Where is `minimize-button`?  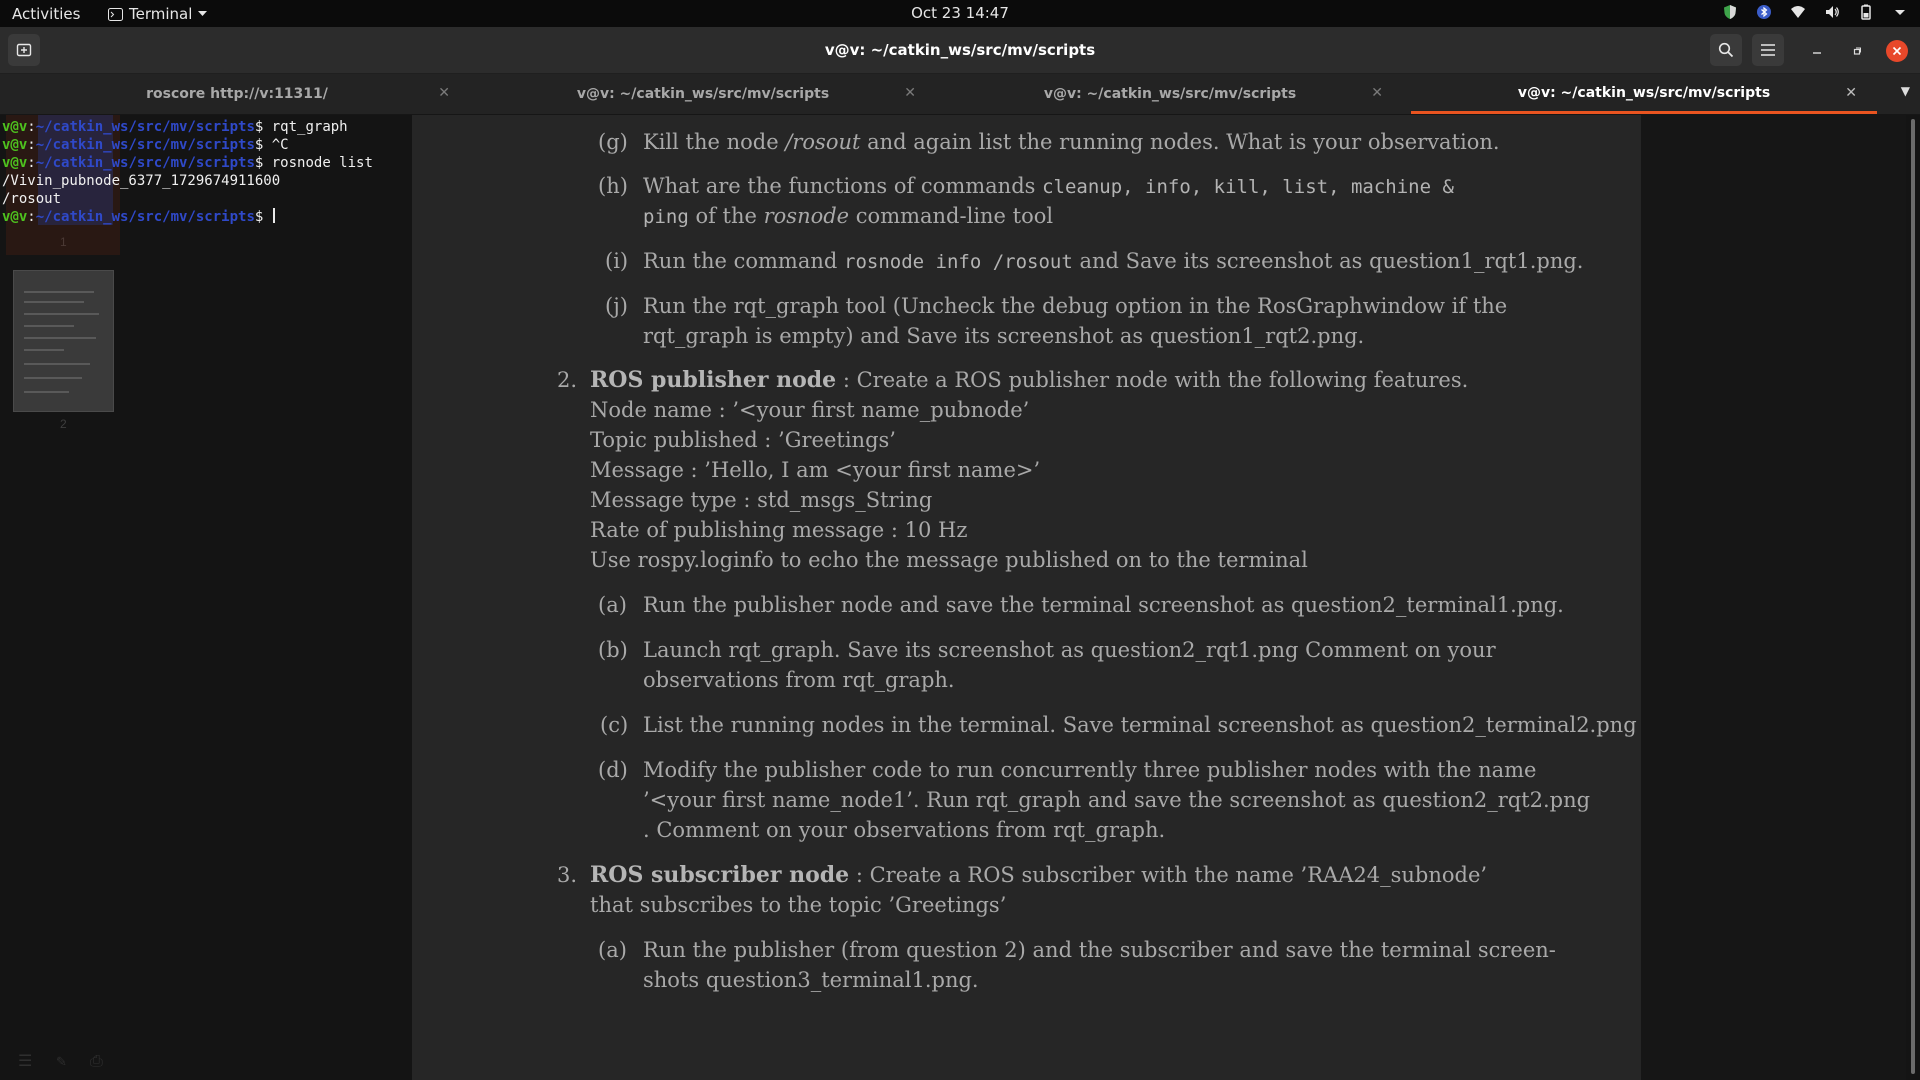 minimize-button is located at coordinates (1817, 51).